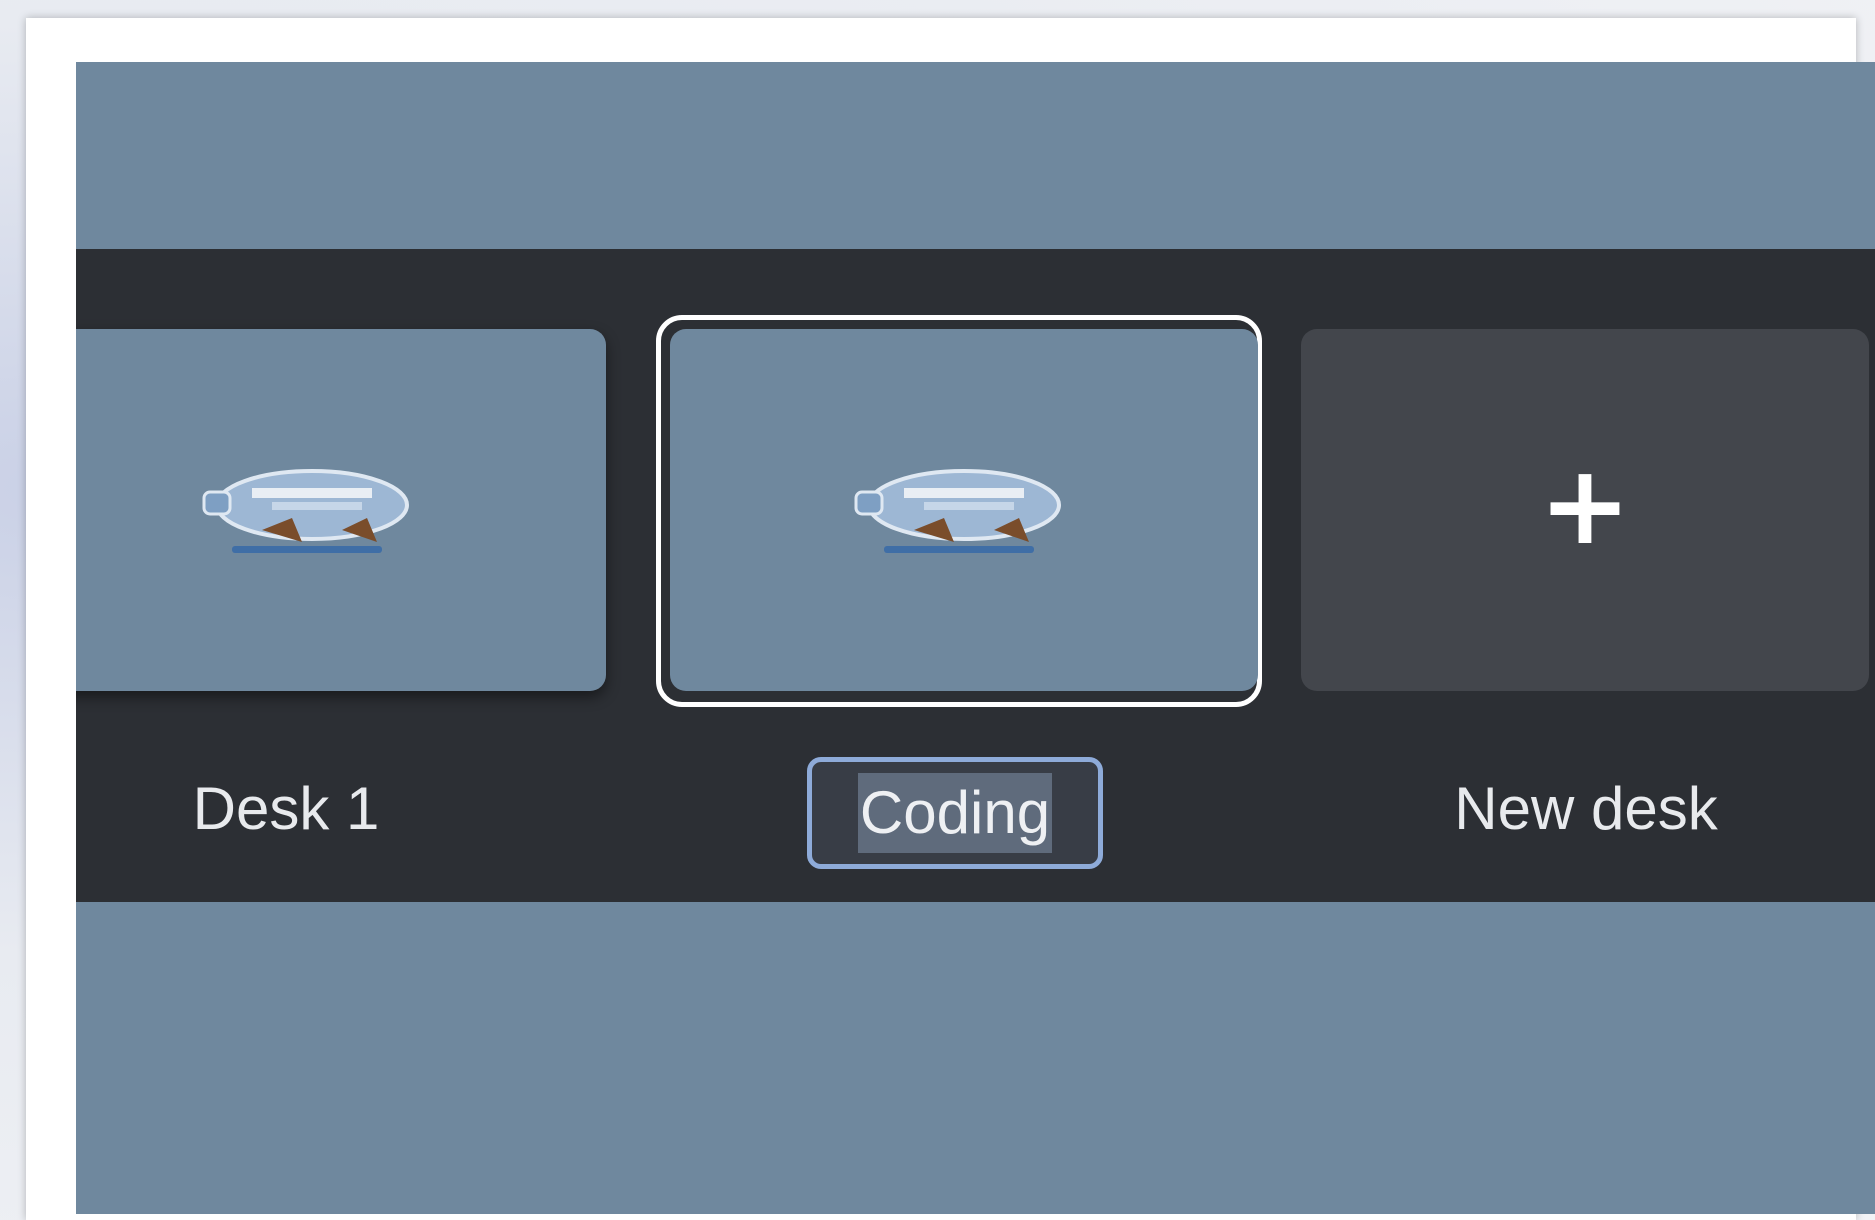 This screenshot has height=1220, width=1875. I want to click on desk-name-text: Coding, so click(955, 813).